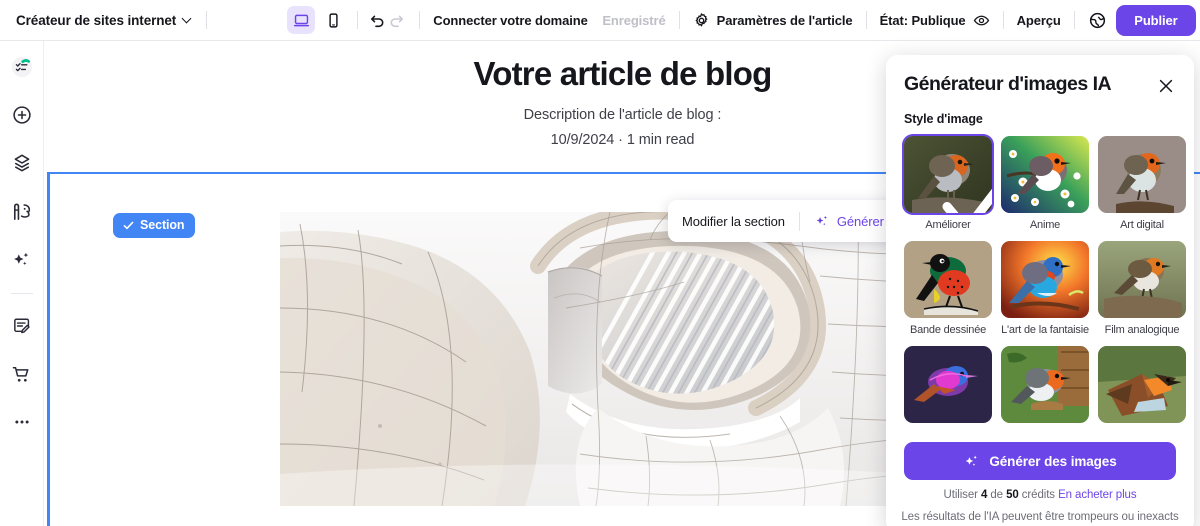  I want to click on redo-button, so click(396, 20).